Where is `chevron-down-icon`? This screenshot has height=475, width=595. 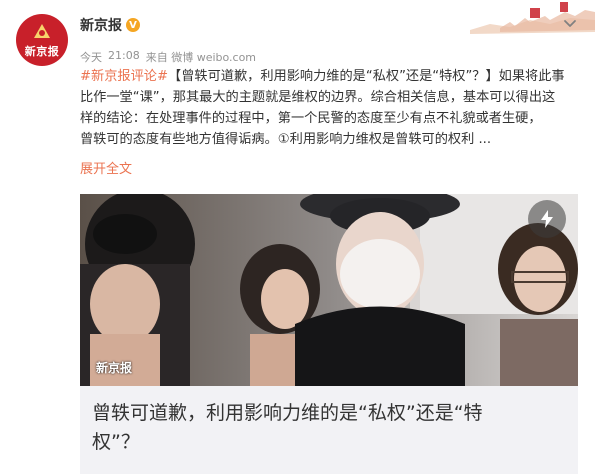
chevron-down-icon is located at coordinates (570, 23).